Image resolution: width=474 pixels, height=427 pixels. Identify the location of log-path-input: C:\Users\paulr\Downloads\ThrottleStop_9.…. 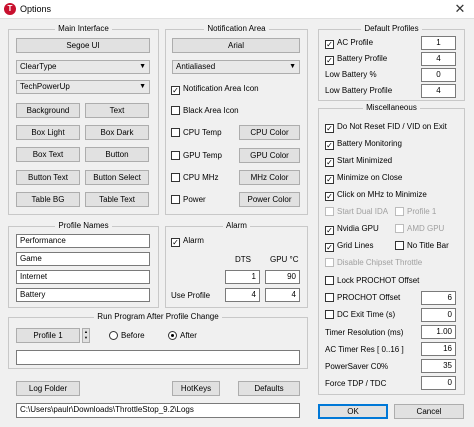
(158, 410).